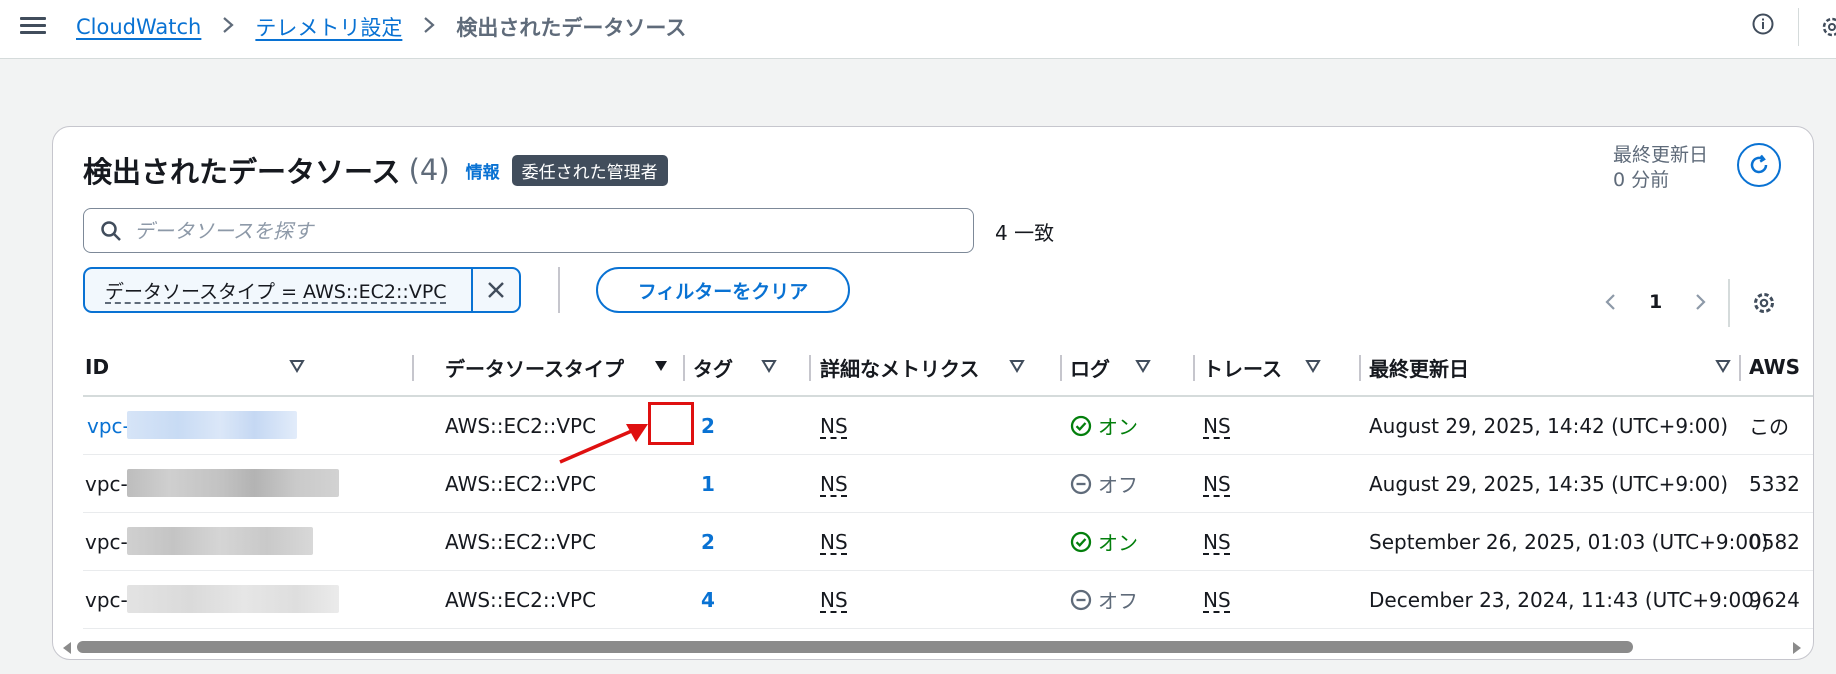  I want to click on delegated-admin-badge: 委任された管理者, so click(589, 170).